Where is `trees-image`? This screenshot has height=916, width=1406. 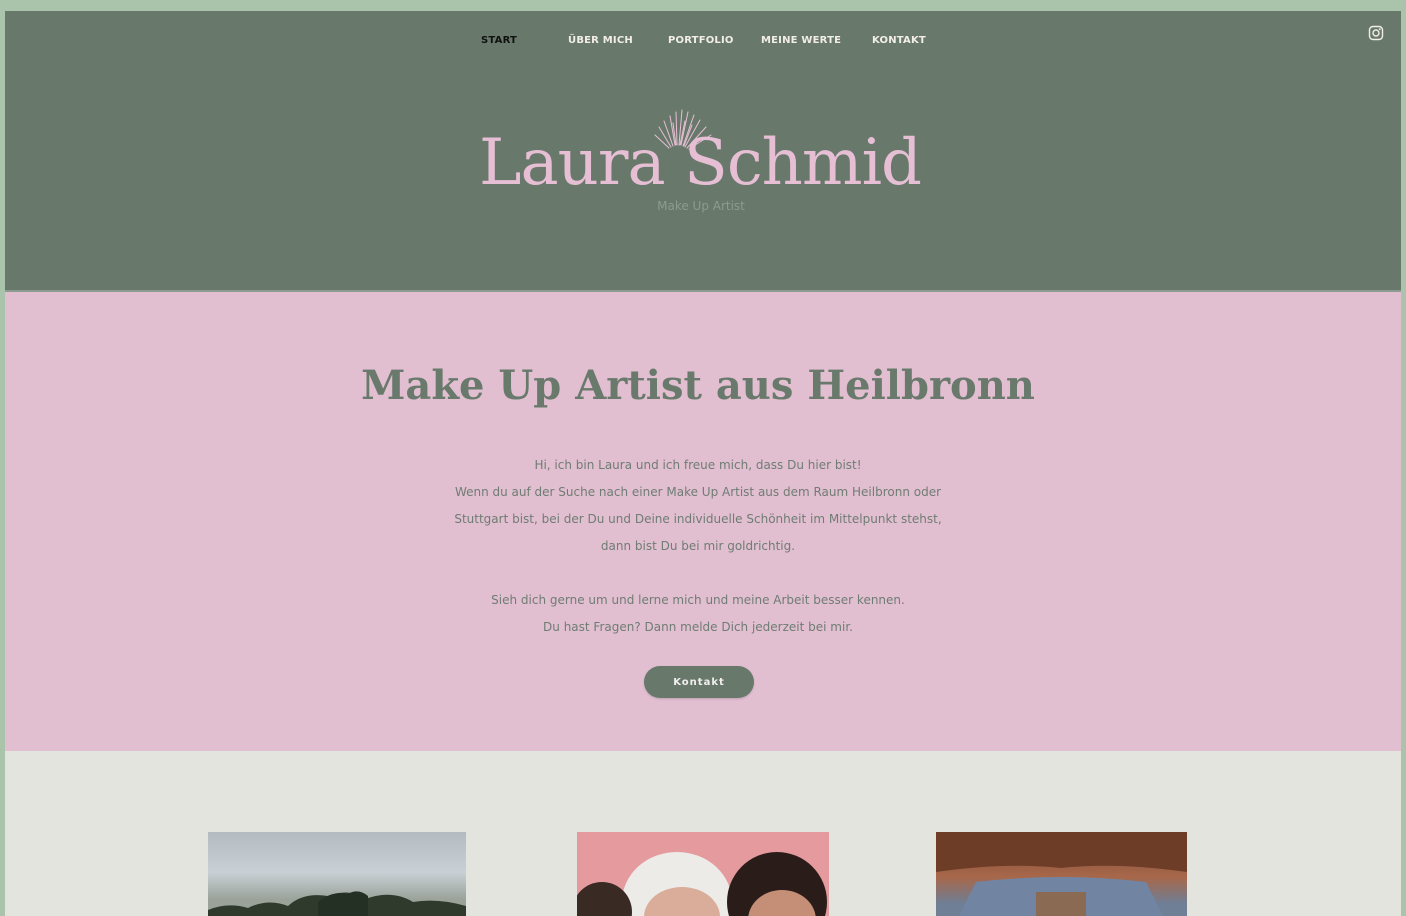 trees-image is located at coordinates (337, 903).